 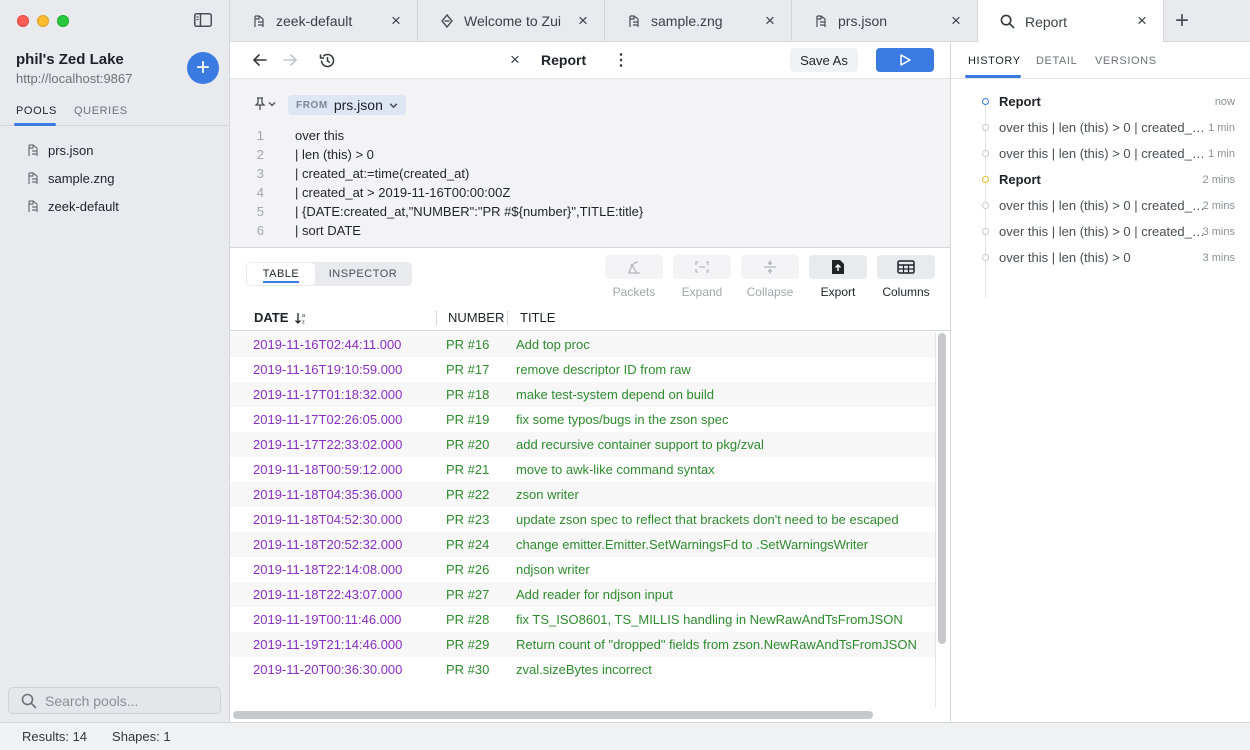 I want to click on collapse-button, so click(x=770, y=267).